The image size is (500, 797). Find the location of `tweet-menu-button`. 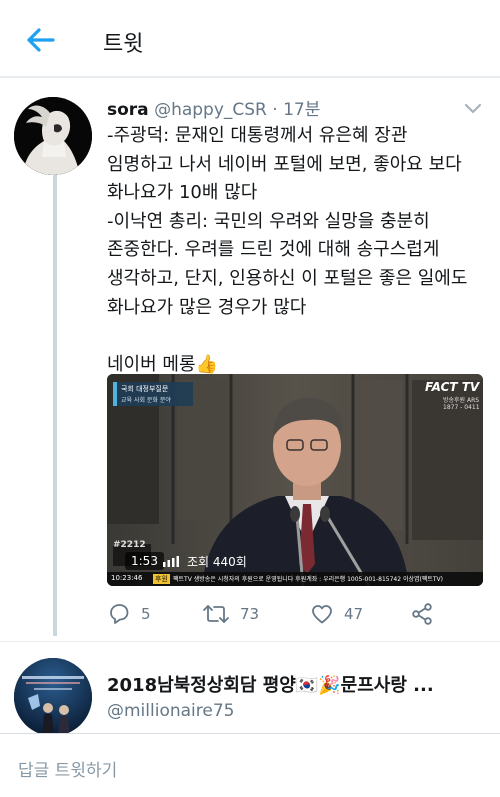

tweet-menu-button is located at coordinates (473, 110).